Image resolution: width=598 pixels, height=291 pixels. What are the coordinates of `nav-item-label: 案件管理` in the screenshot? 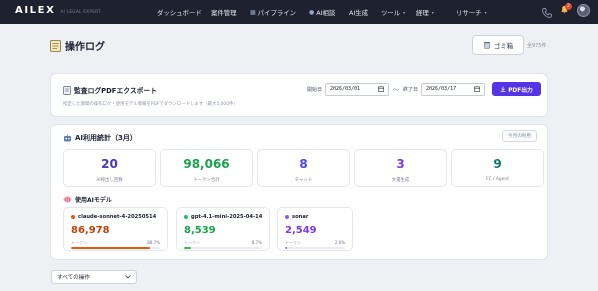 It's located at (224, 13).